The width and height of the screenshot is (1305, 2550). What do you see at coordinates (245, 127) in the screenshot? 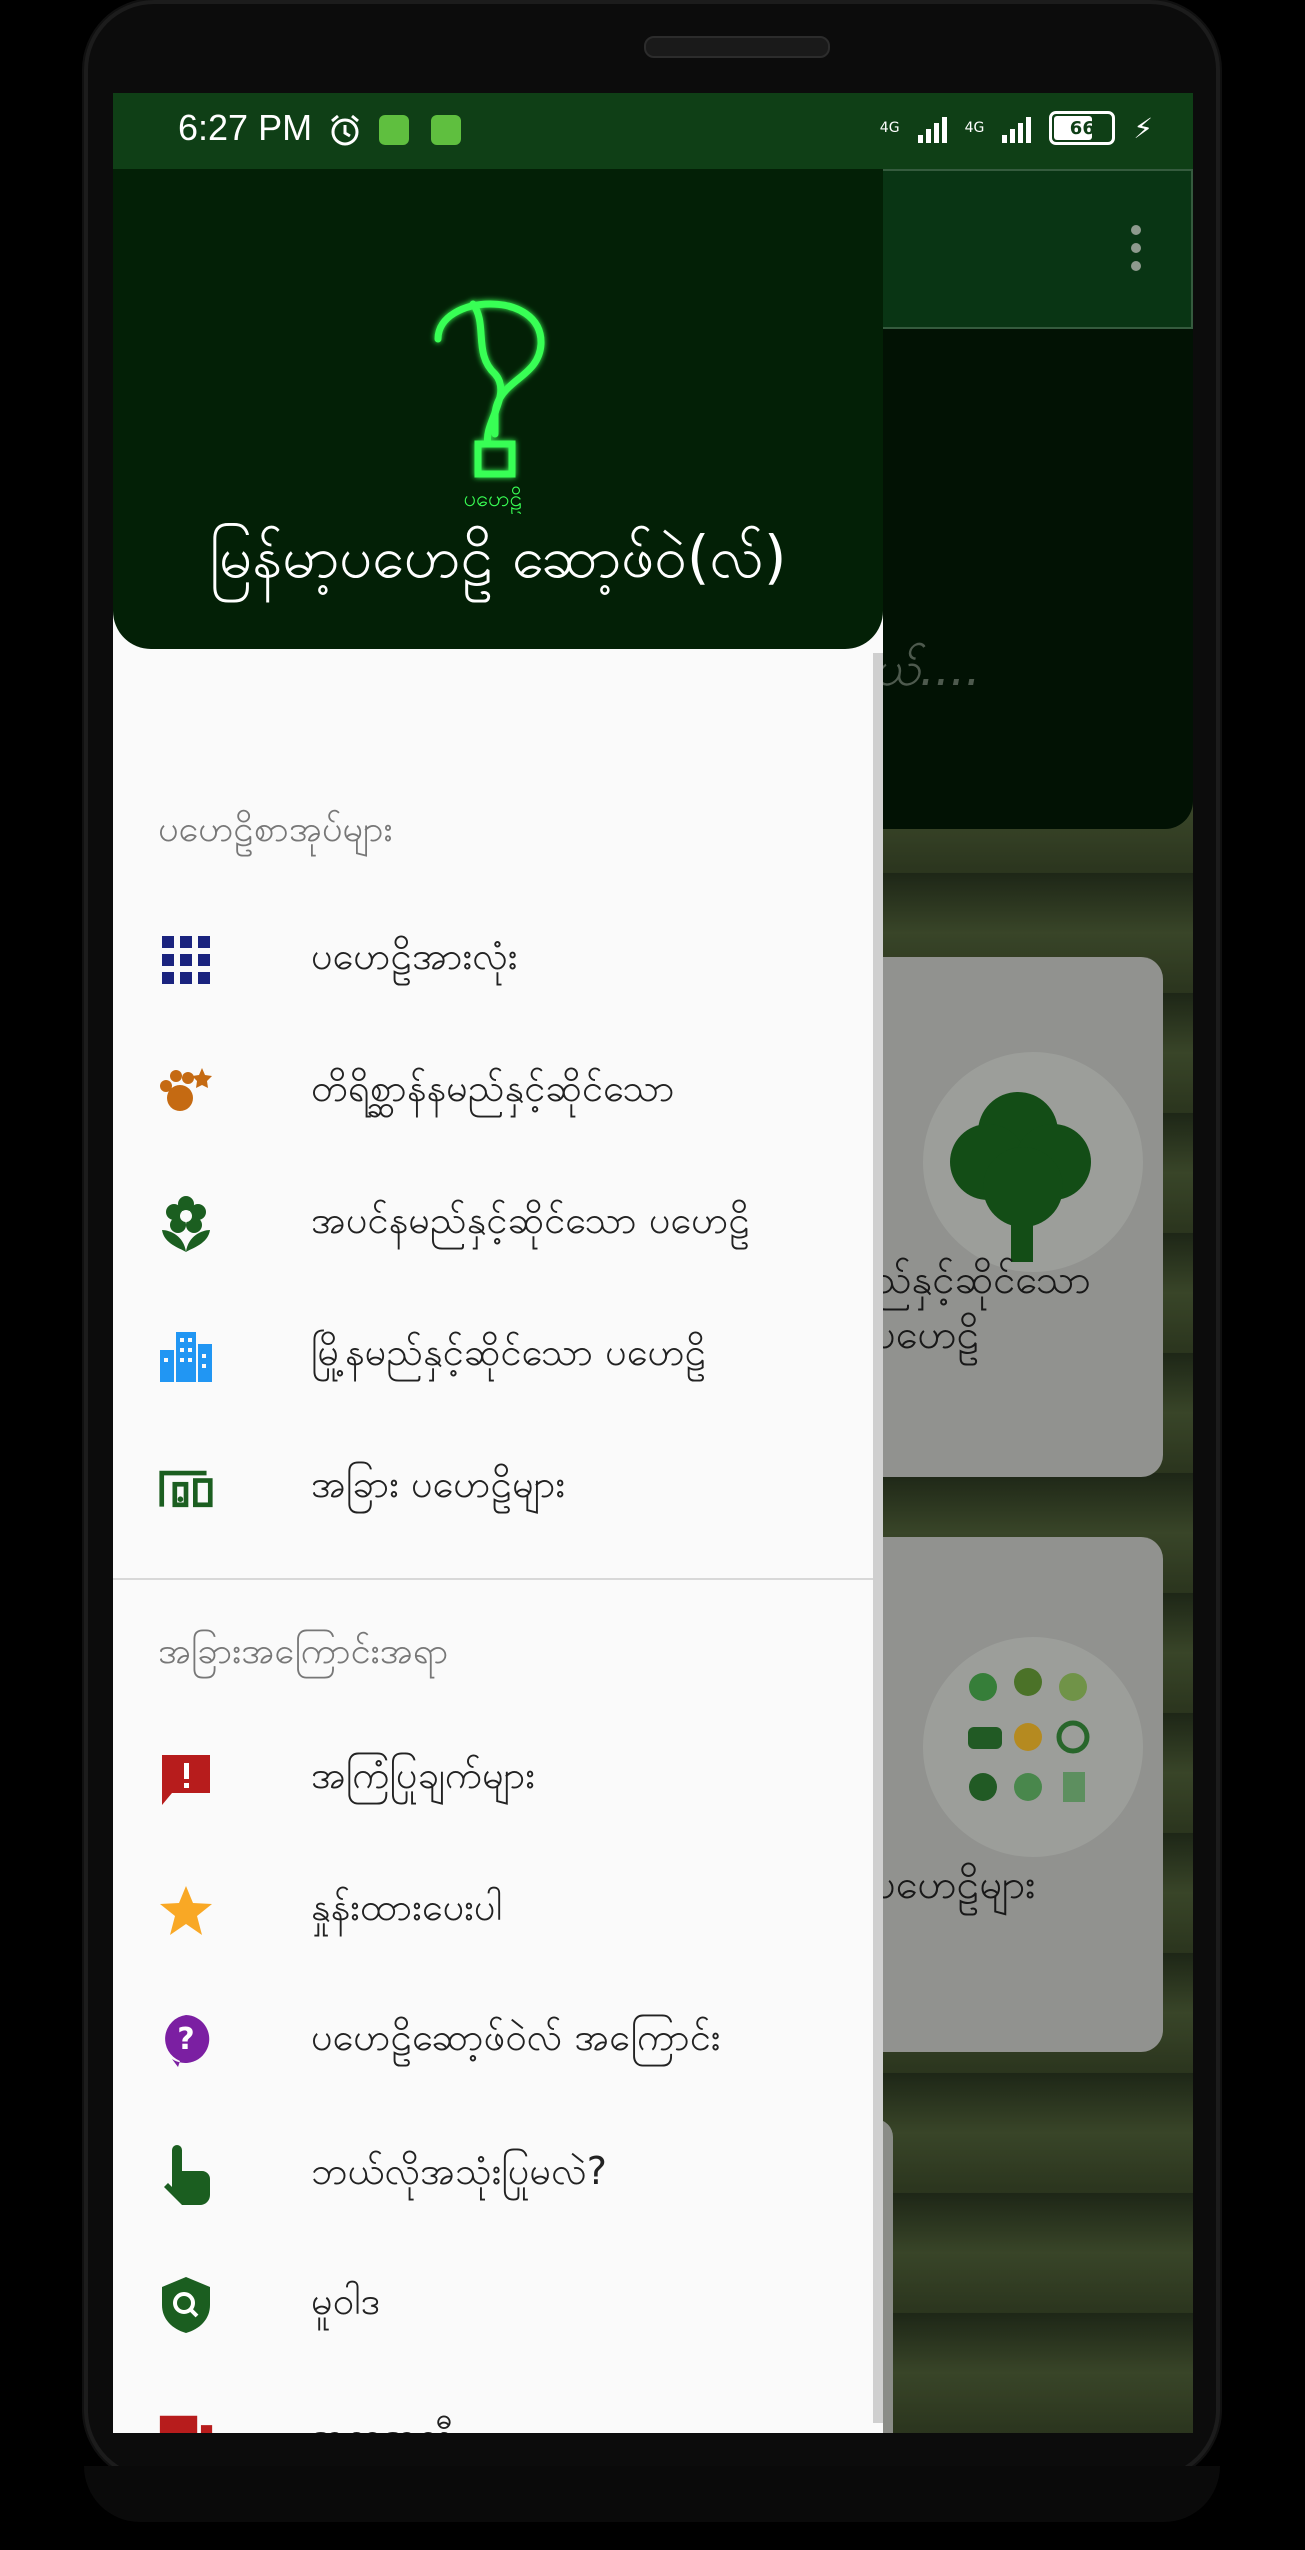
I see `status-time: 6:27 PM` at bounding box center [245, 127].